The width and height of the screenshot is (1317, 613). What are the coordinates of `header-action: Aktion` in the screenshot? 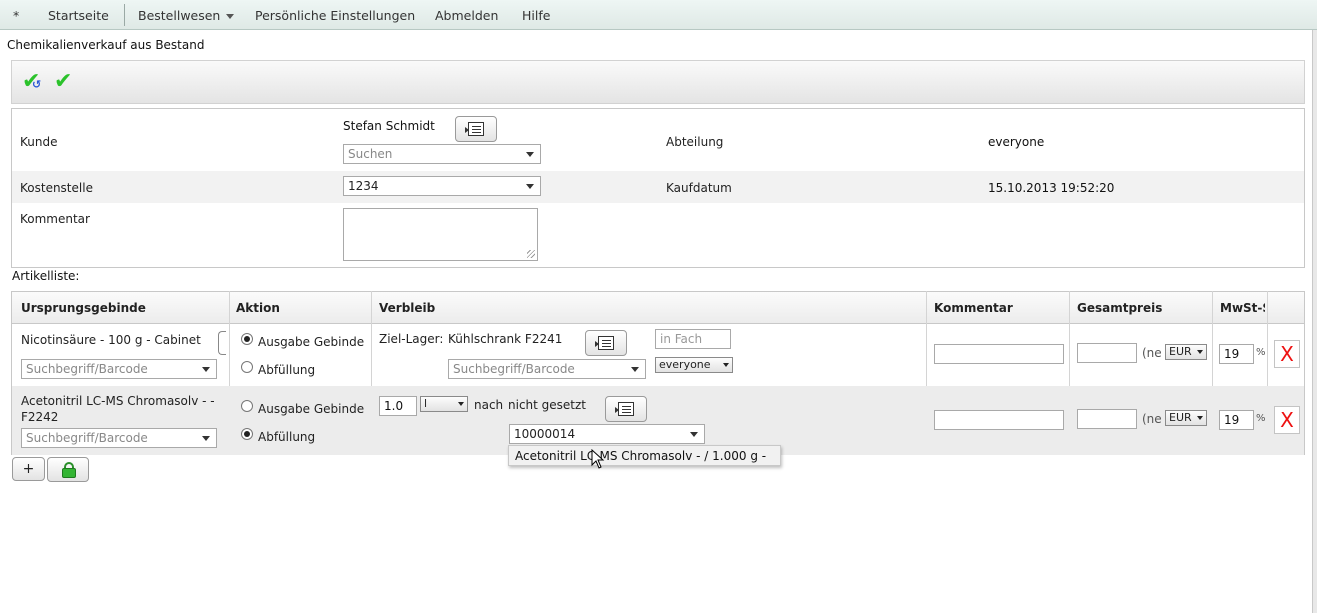 It's located at (258, 308).